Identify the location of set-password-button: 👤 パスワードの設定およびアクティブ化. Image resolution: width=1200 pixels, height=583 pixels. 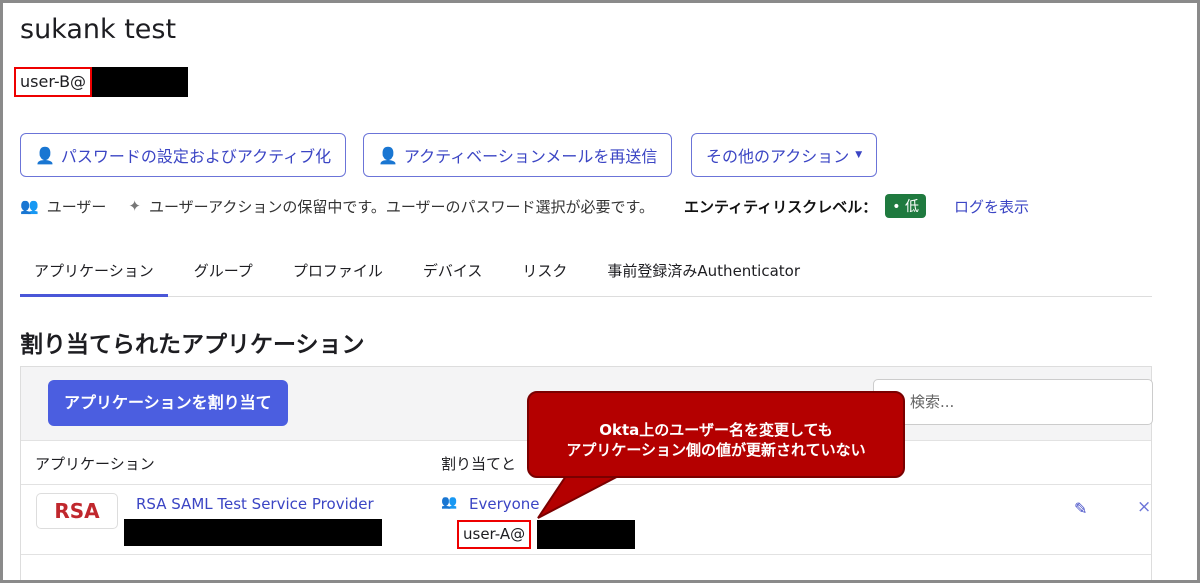
(183, 155).